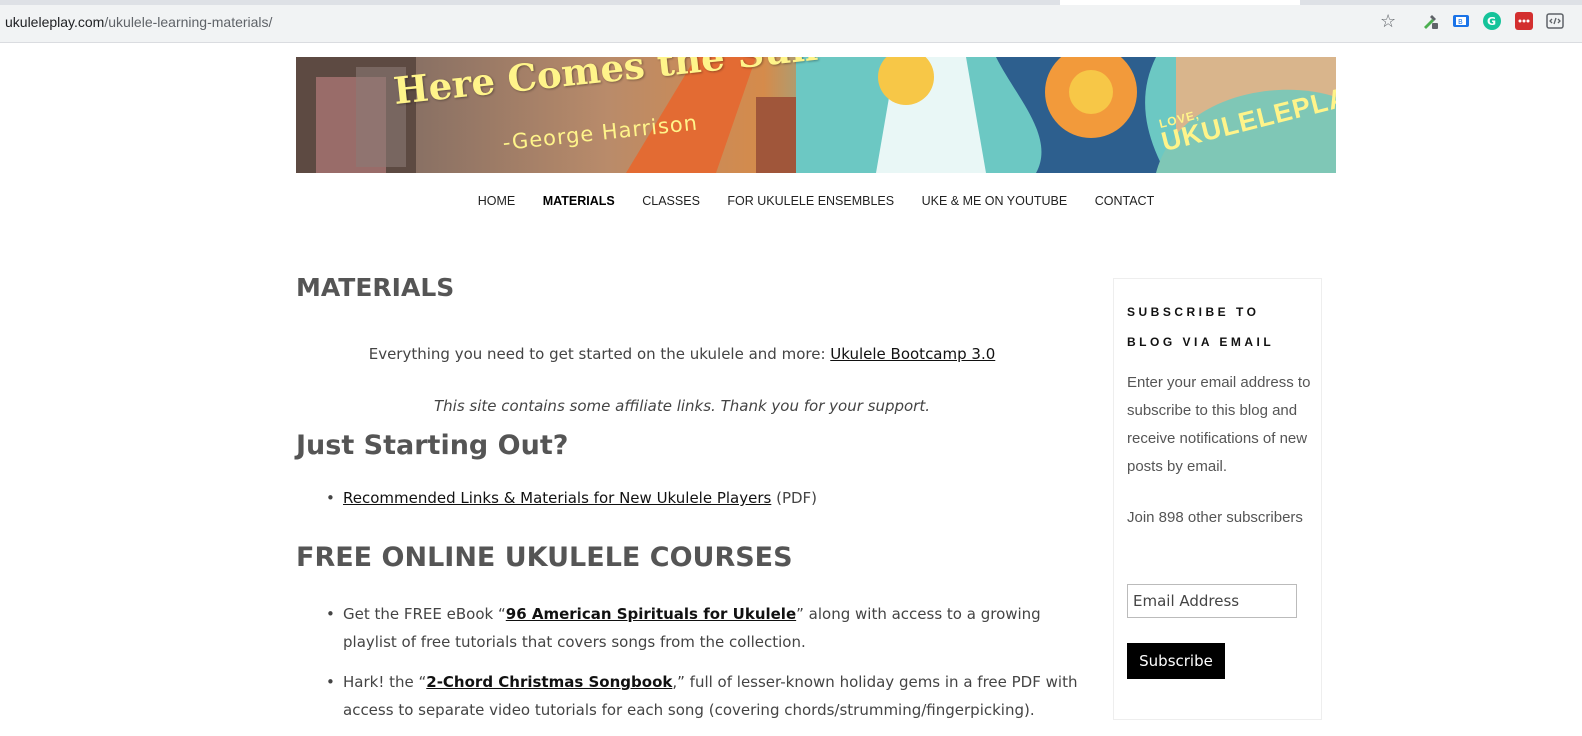  Describe the element at coordinates (375, 287) in the screenshot. I see `page-title: MATERIALS` at that location.